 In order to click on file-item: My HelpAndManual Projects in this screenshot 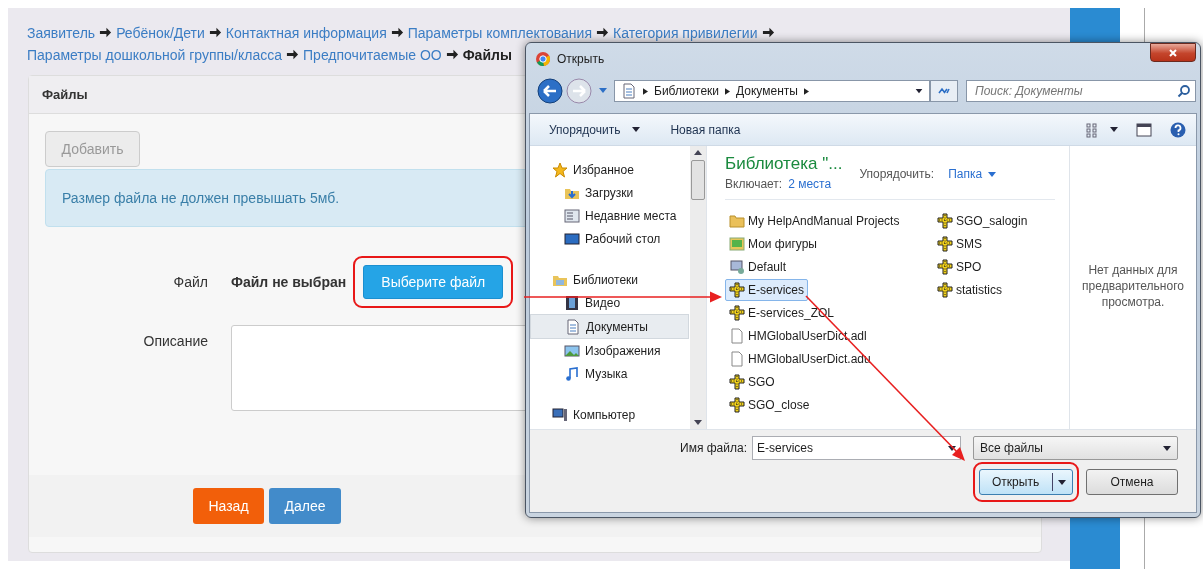, I will do `click(814, 221)`.